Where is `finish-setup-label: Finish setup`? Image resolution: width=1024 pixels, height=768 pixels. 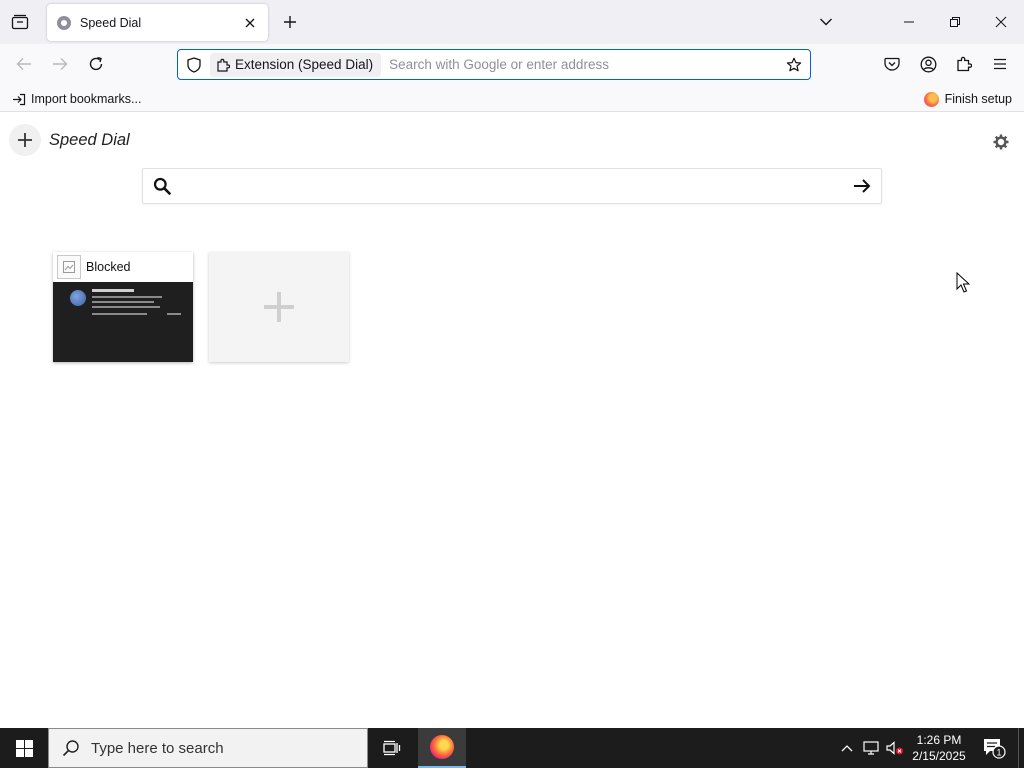
finish-setup-label: Finish setup is located at coordinates (978, 99).